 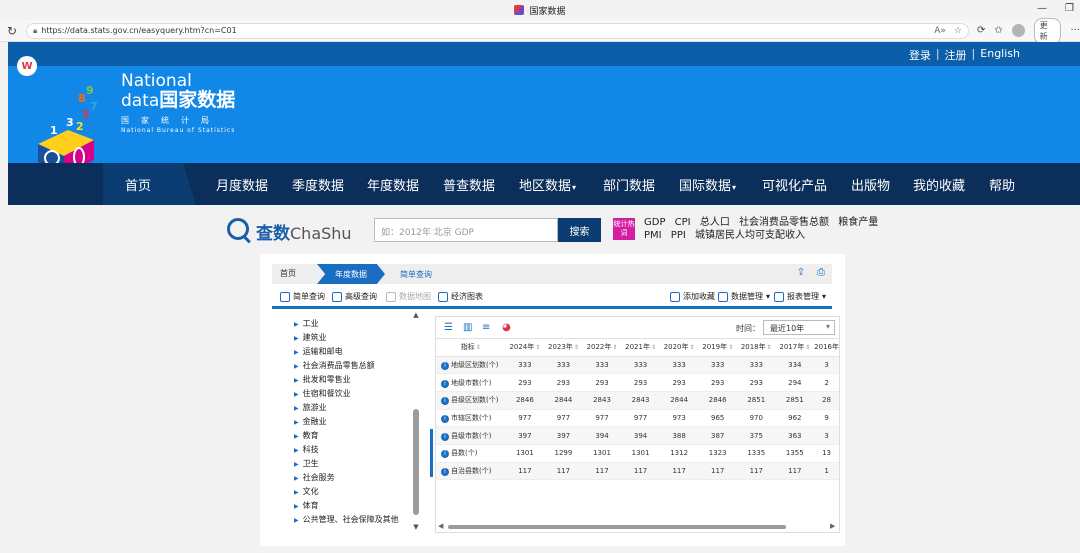 I want to click on tree-item: 住宿和餐饮业, so click(x=322, y=393).